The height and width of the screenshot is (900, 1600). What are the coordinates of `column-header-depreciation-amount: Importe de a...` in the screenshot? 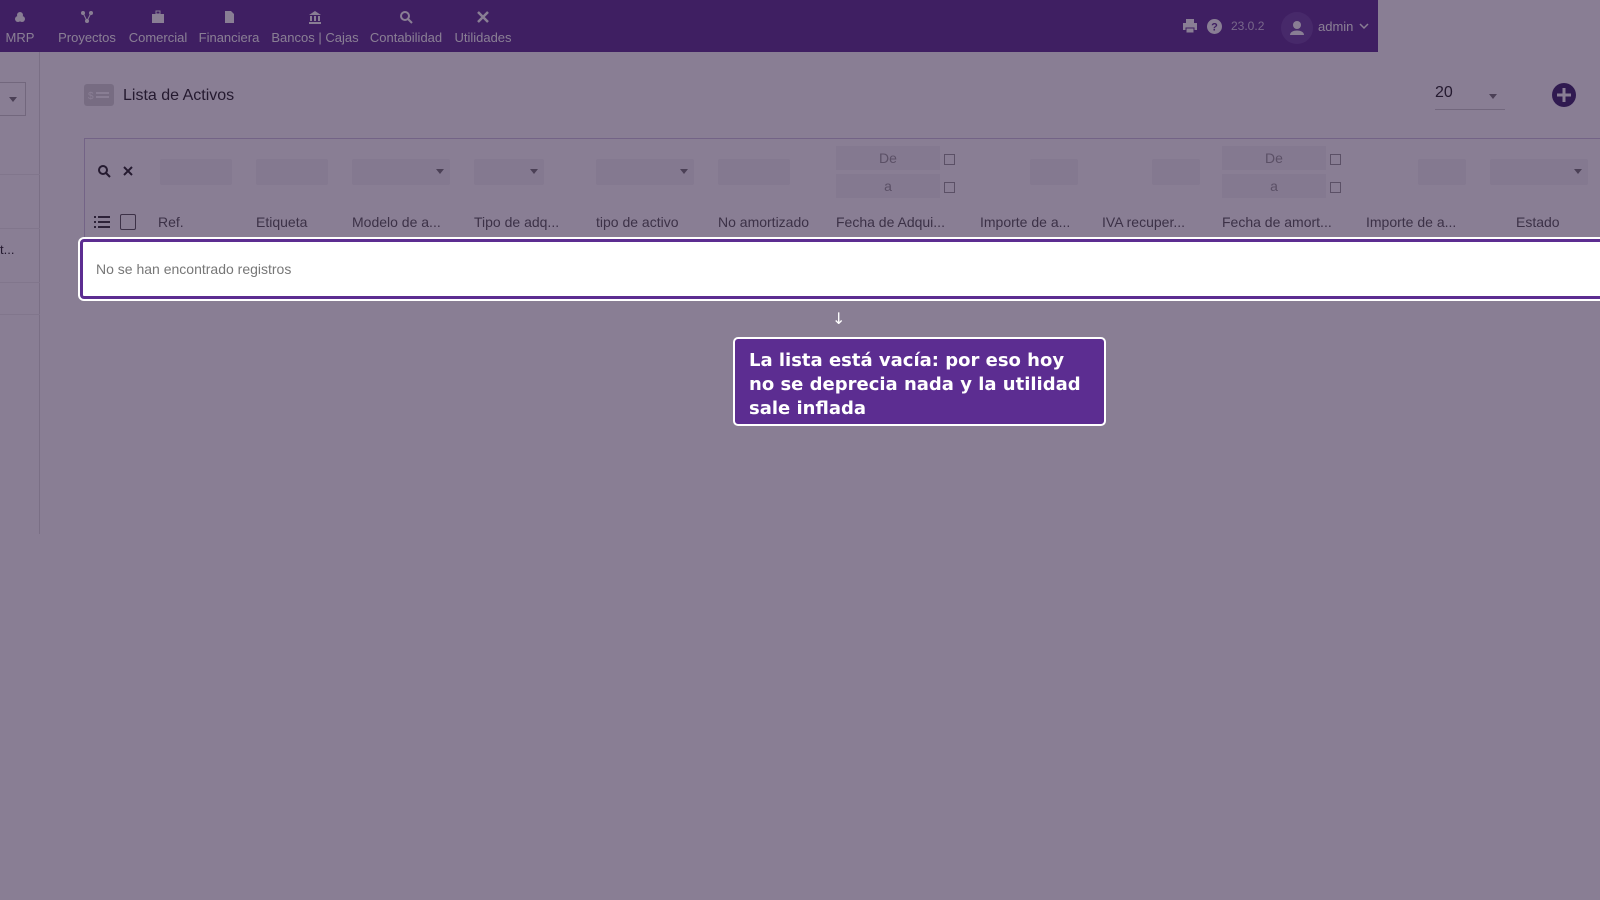 It's located at (1422, 222).